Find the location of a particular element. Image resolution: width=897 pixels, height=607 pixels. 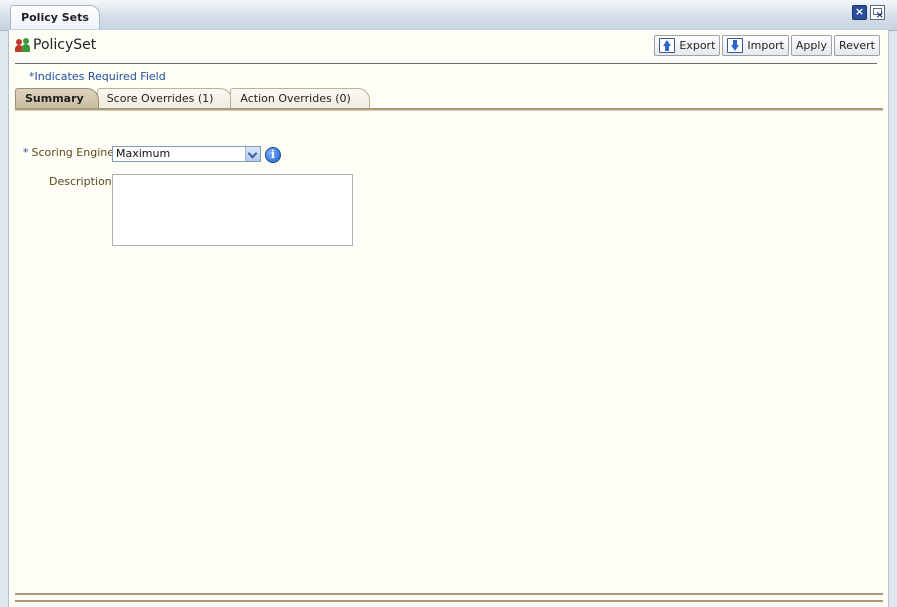

tab-action-overrides: Action Overrides (0) is located at coordinates (300, 98).